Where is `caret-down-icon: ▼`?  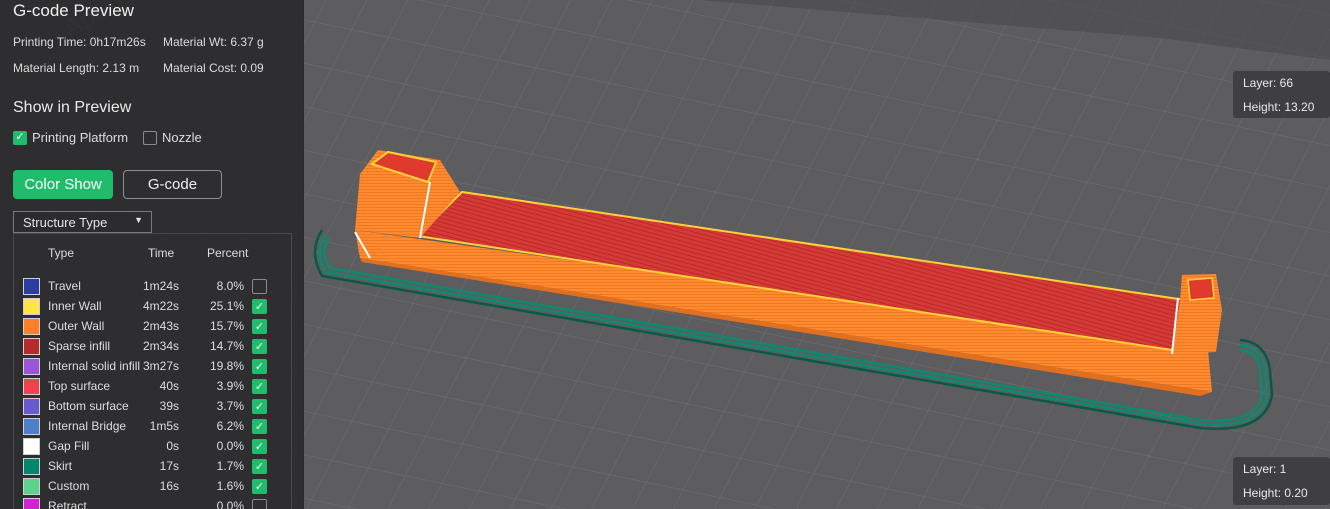 caret-down-icon: ▼ is located at coordinates (138, 220).